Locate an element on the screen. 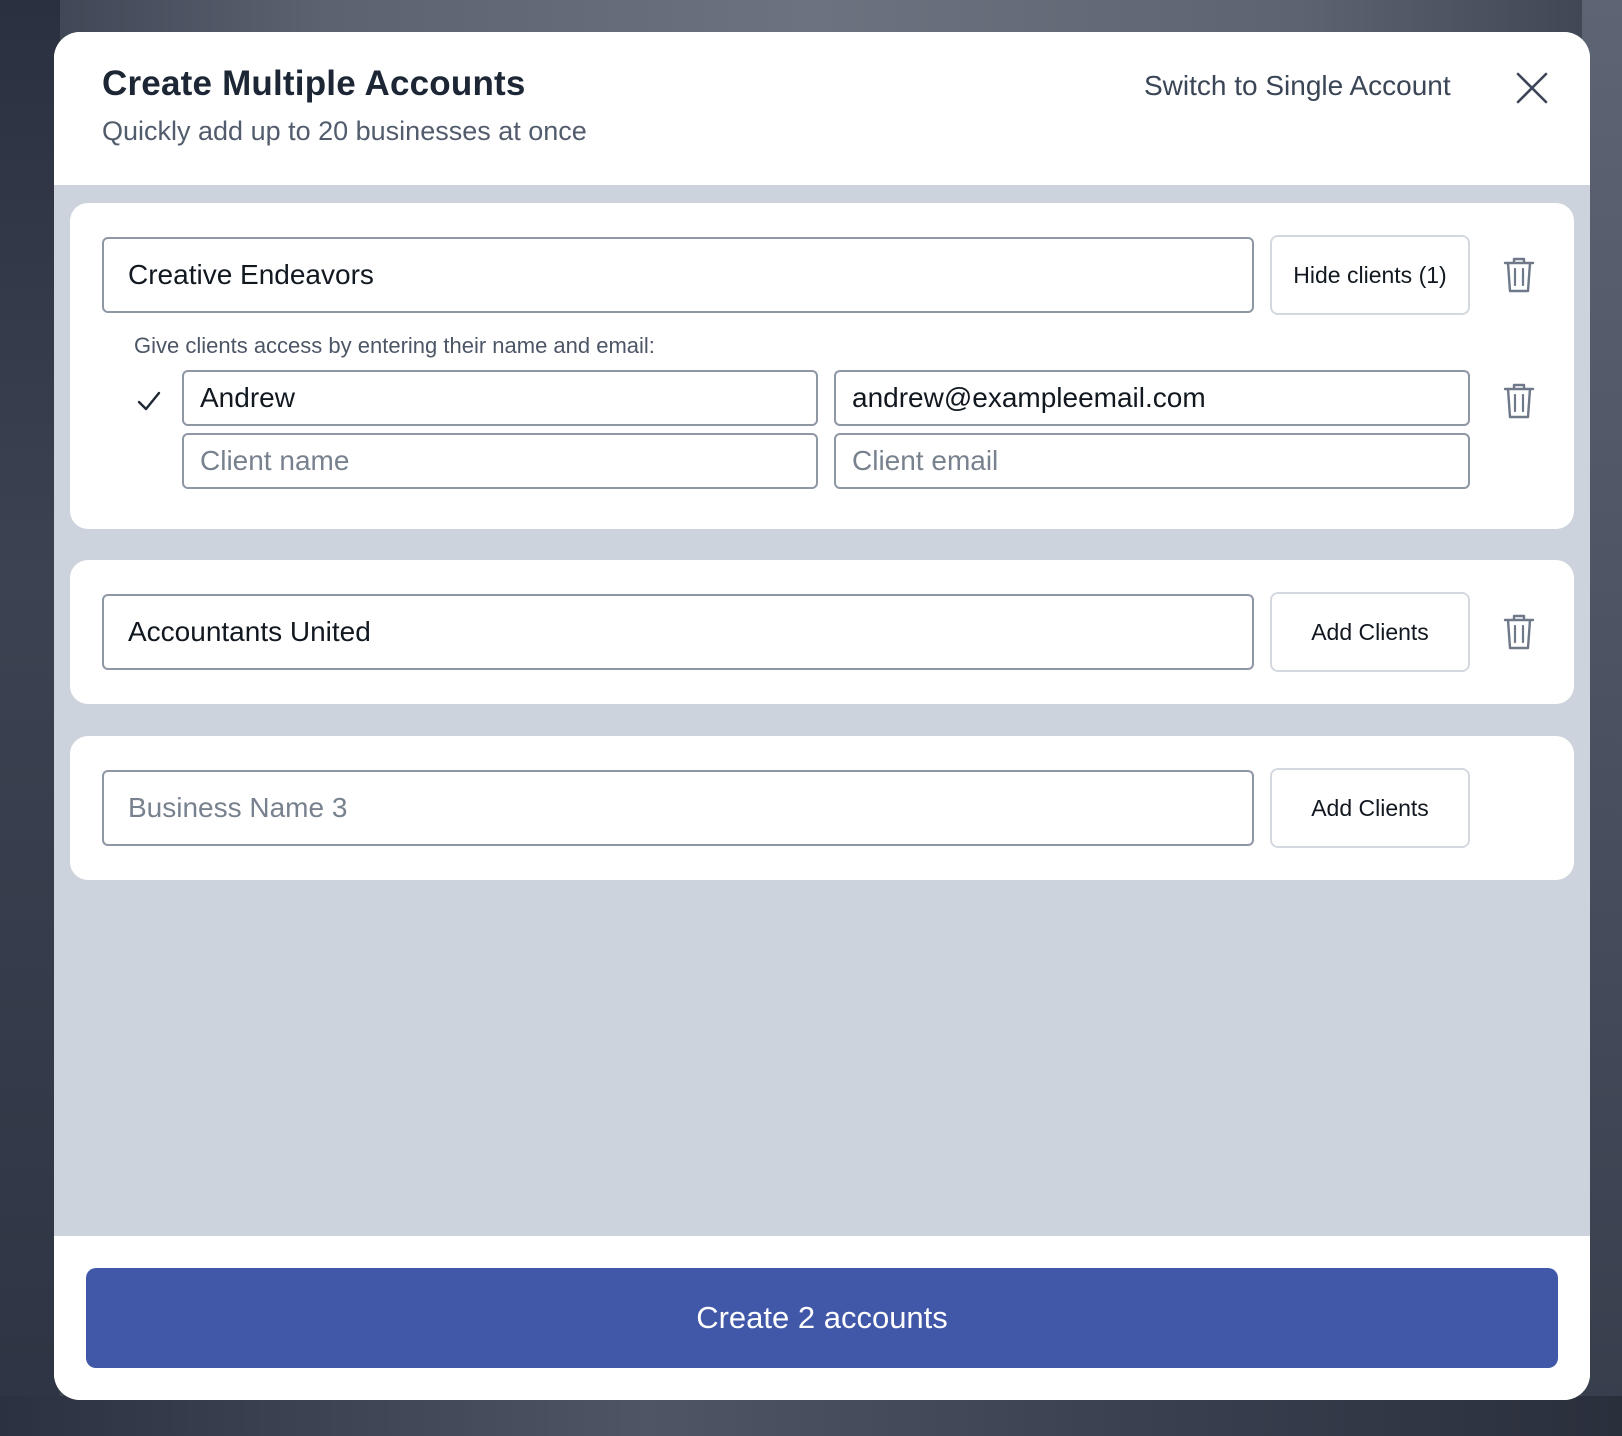 This screenshot has height=1436, width=1622. hide-clients-button: Hide clients (1) is located at coordinates (1370, 275).